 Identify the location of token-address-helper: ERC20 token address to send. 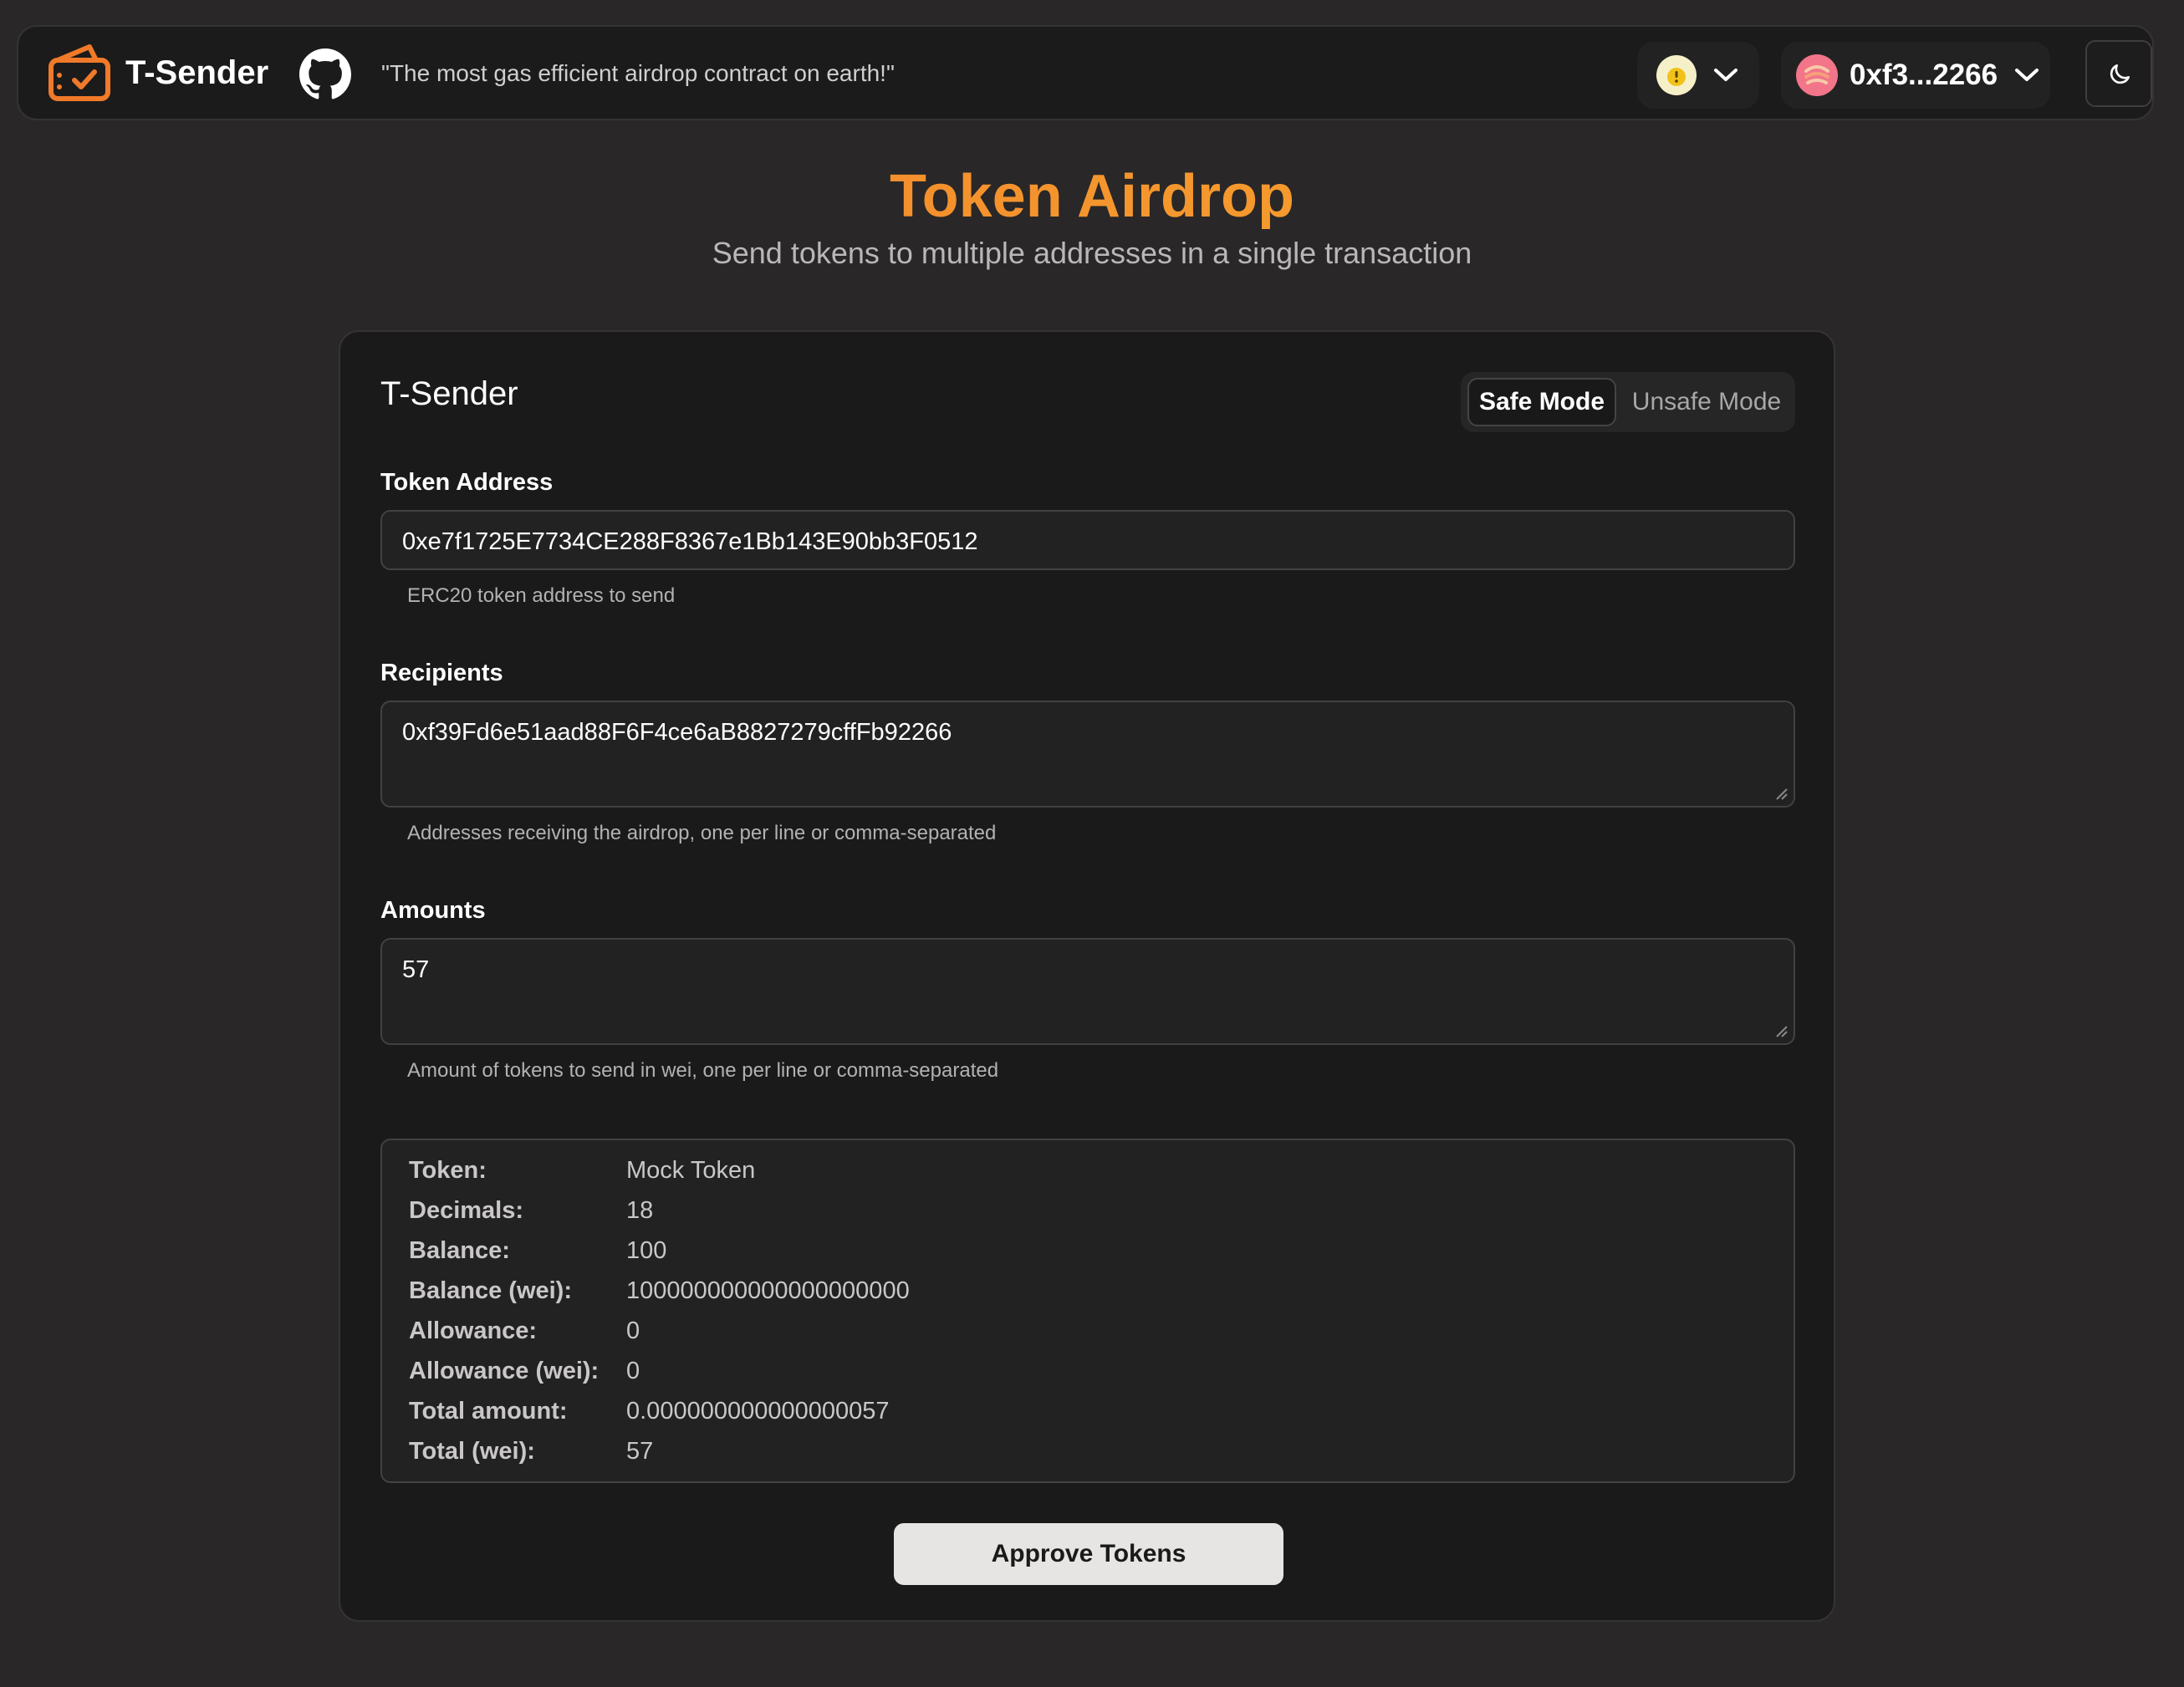
(541, 595).